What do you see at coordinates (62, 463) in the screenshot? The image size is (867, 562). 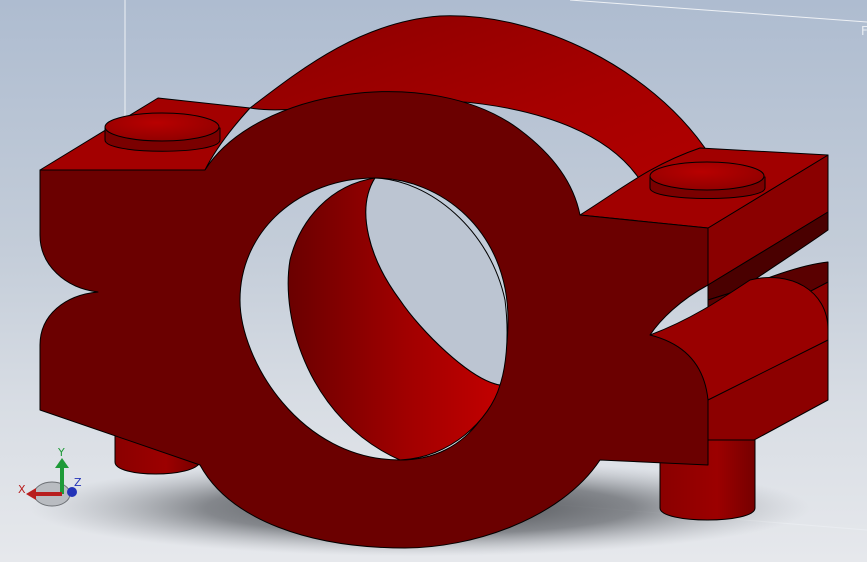 I see `triad-y-arrow` at bounding box center [62, 463].